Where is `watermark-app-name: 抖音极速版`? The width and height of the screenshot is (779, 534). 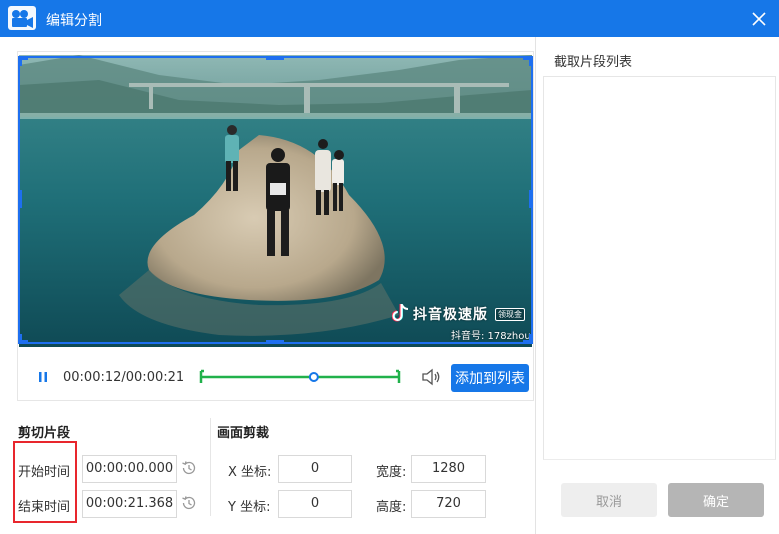 watermark-app-name: 抖音极速版 is located at coordinates (450, 315).